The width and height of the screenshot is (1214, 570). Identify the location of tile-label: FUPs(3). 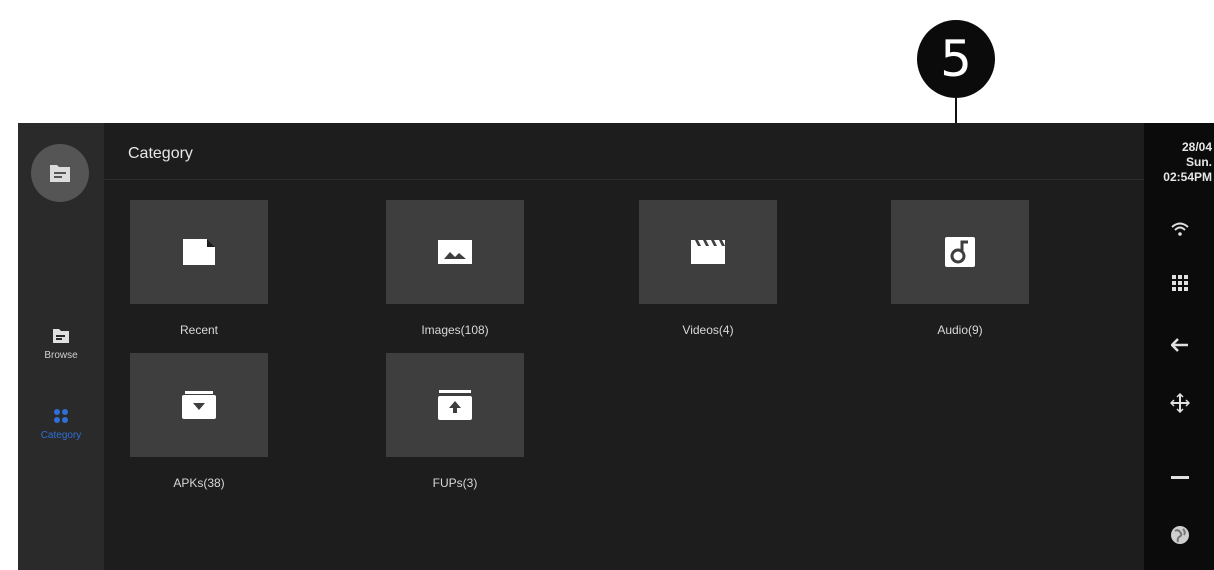
(455, 483).